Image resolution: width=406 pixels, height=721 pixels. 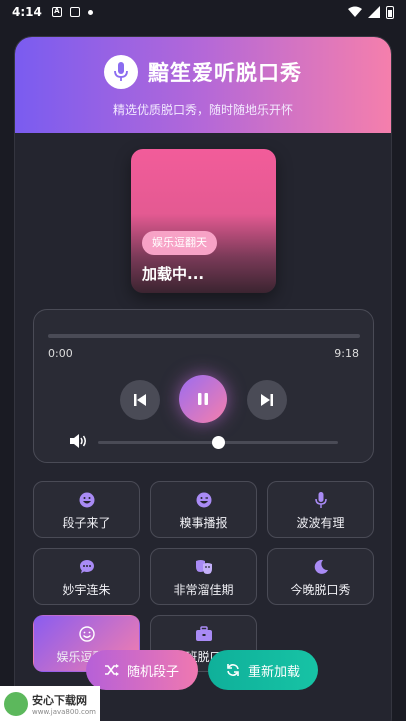 What do you see at coordinates (16, 703) in the screenshot?
I see `watermark-logo` at bounding box center [16, 703].